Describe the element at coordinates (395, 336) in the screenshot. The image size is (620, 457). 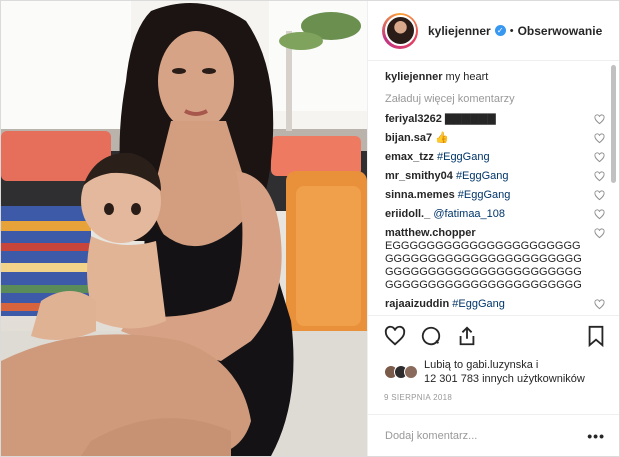
I see `heart-icon` at that location.